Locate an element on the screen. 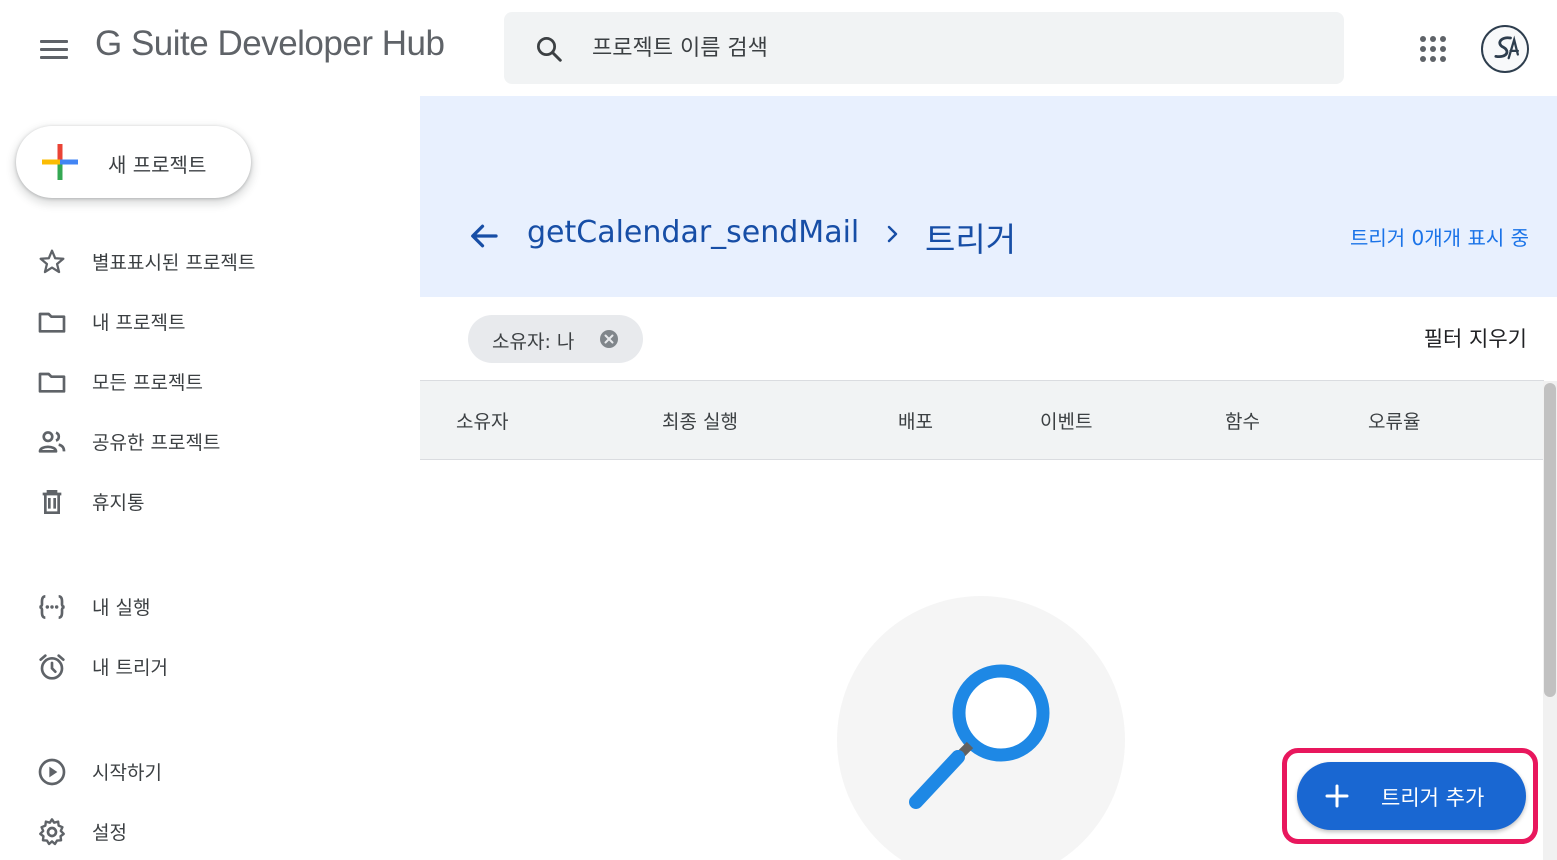 The width and height of the screenshot is (1557, 860). filter-chip-owner: 소유자: 나 is located at coordinates (555, 339).